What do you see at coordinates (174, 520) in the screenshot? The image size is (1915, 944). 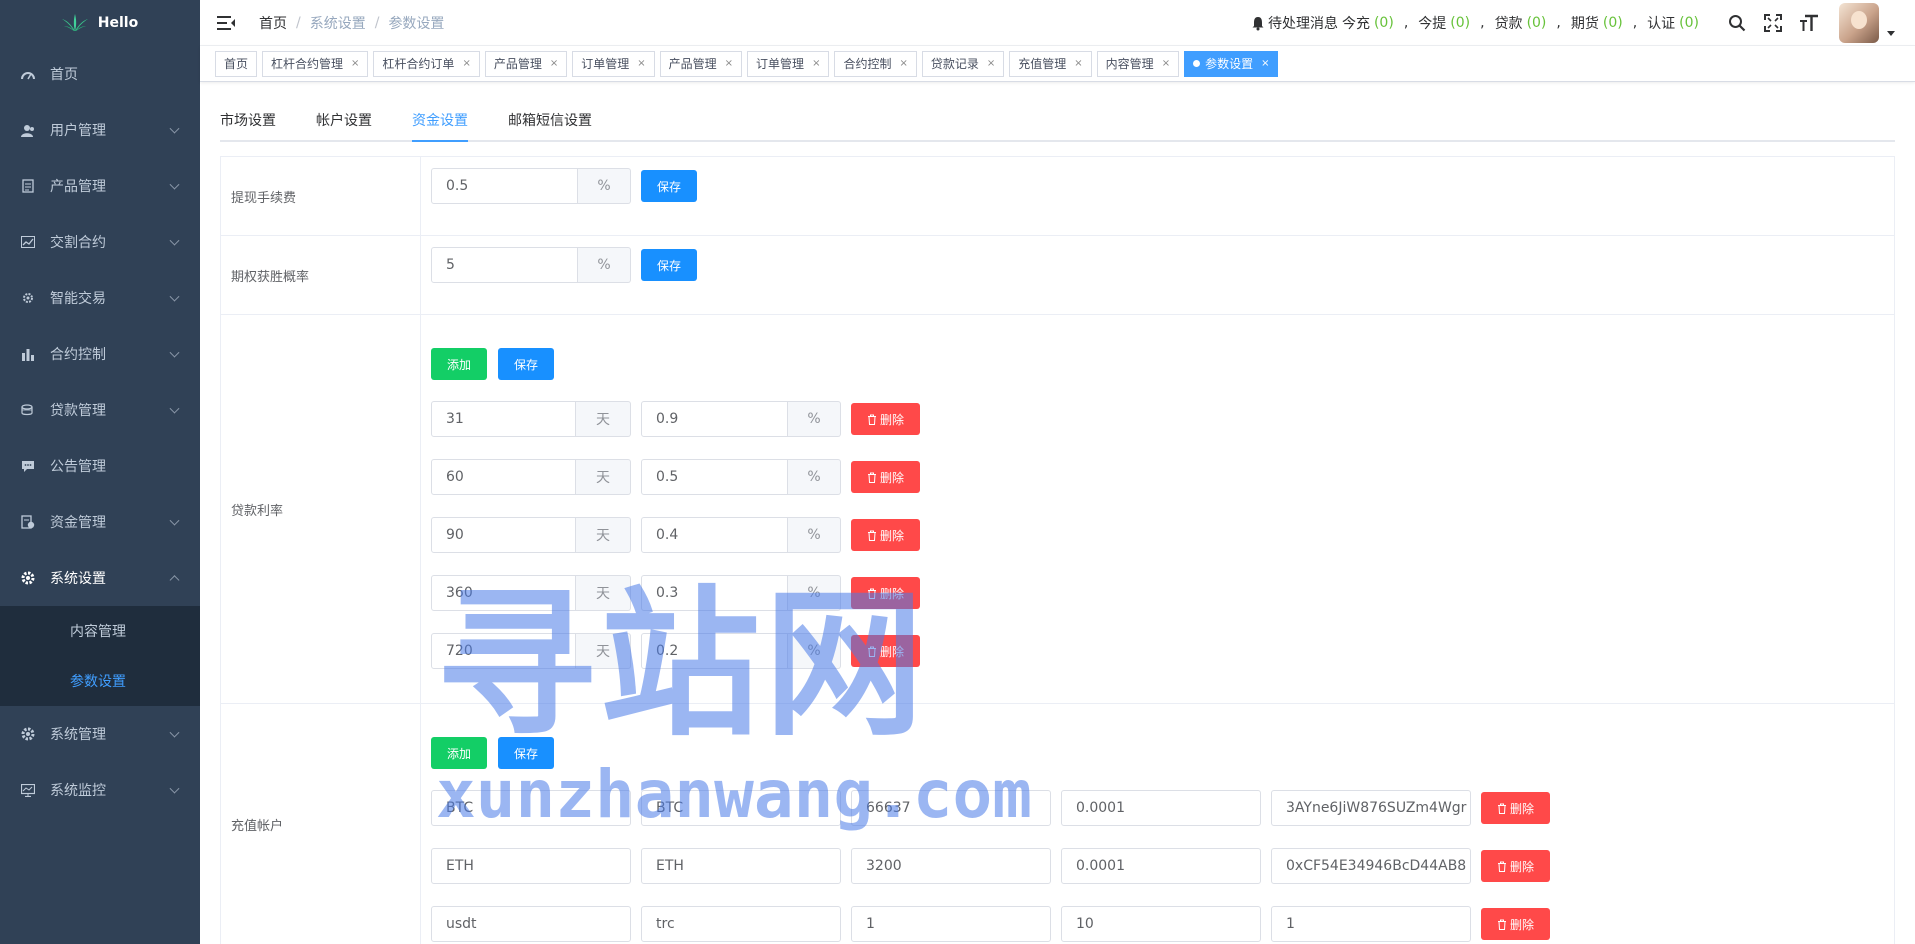 I see `chevron-down-icon` at bounding box center [174, 520].